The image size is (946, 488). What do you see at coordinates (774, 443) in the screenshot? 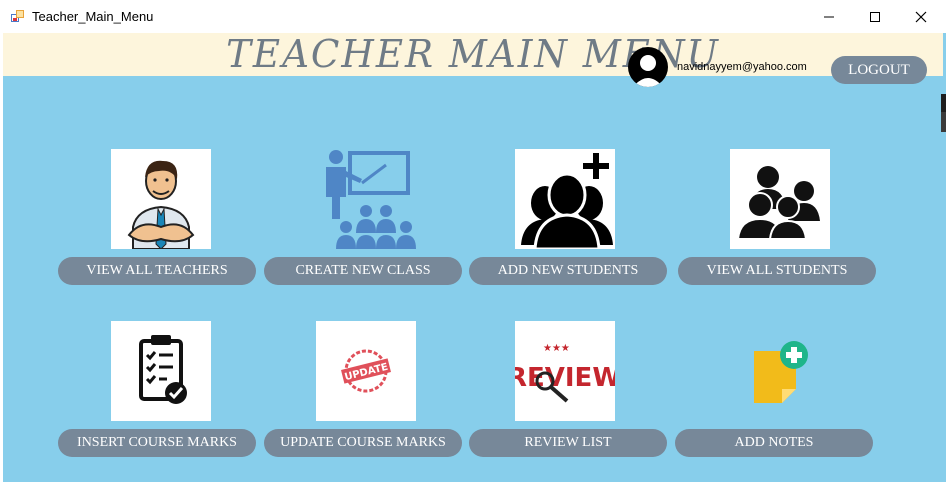
I see `add-notes-button: ADD NOTES` at bounding box center [774, 443].